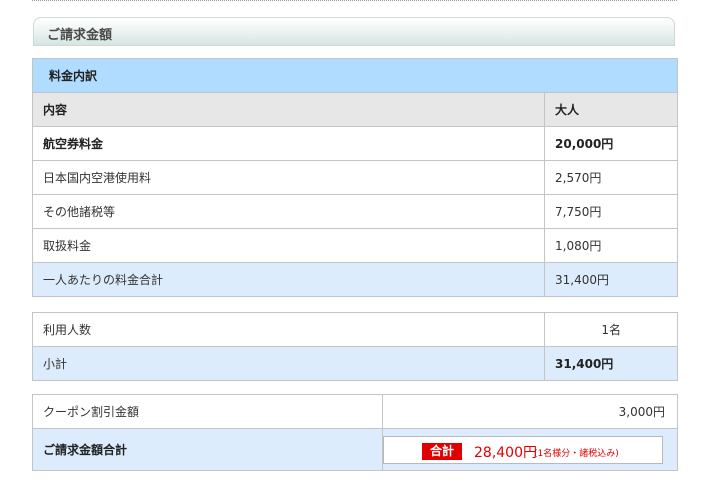 The height and width of the screenshot is (486, 714). I want to click on grand-total-row: ご請求金額合計 合計 28,400円 (1名様分・諸税込み), so click(355, 449).